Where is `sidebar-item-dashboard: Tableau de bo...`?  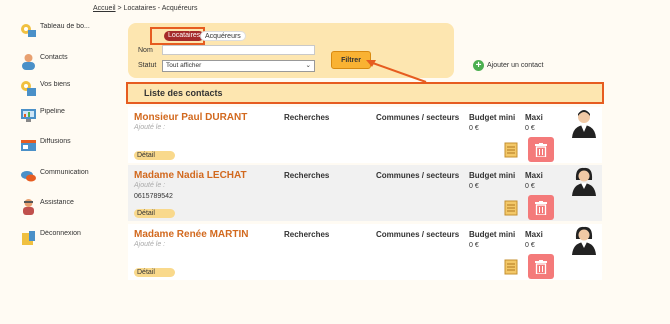
sidebar-item-dashboard: Tableau de bo... is located at coordinates (70, 31).